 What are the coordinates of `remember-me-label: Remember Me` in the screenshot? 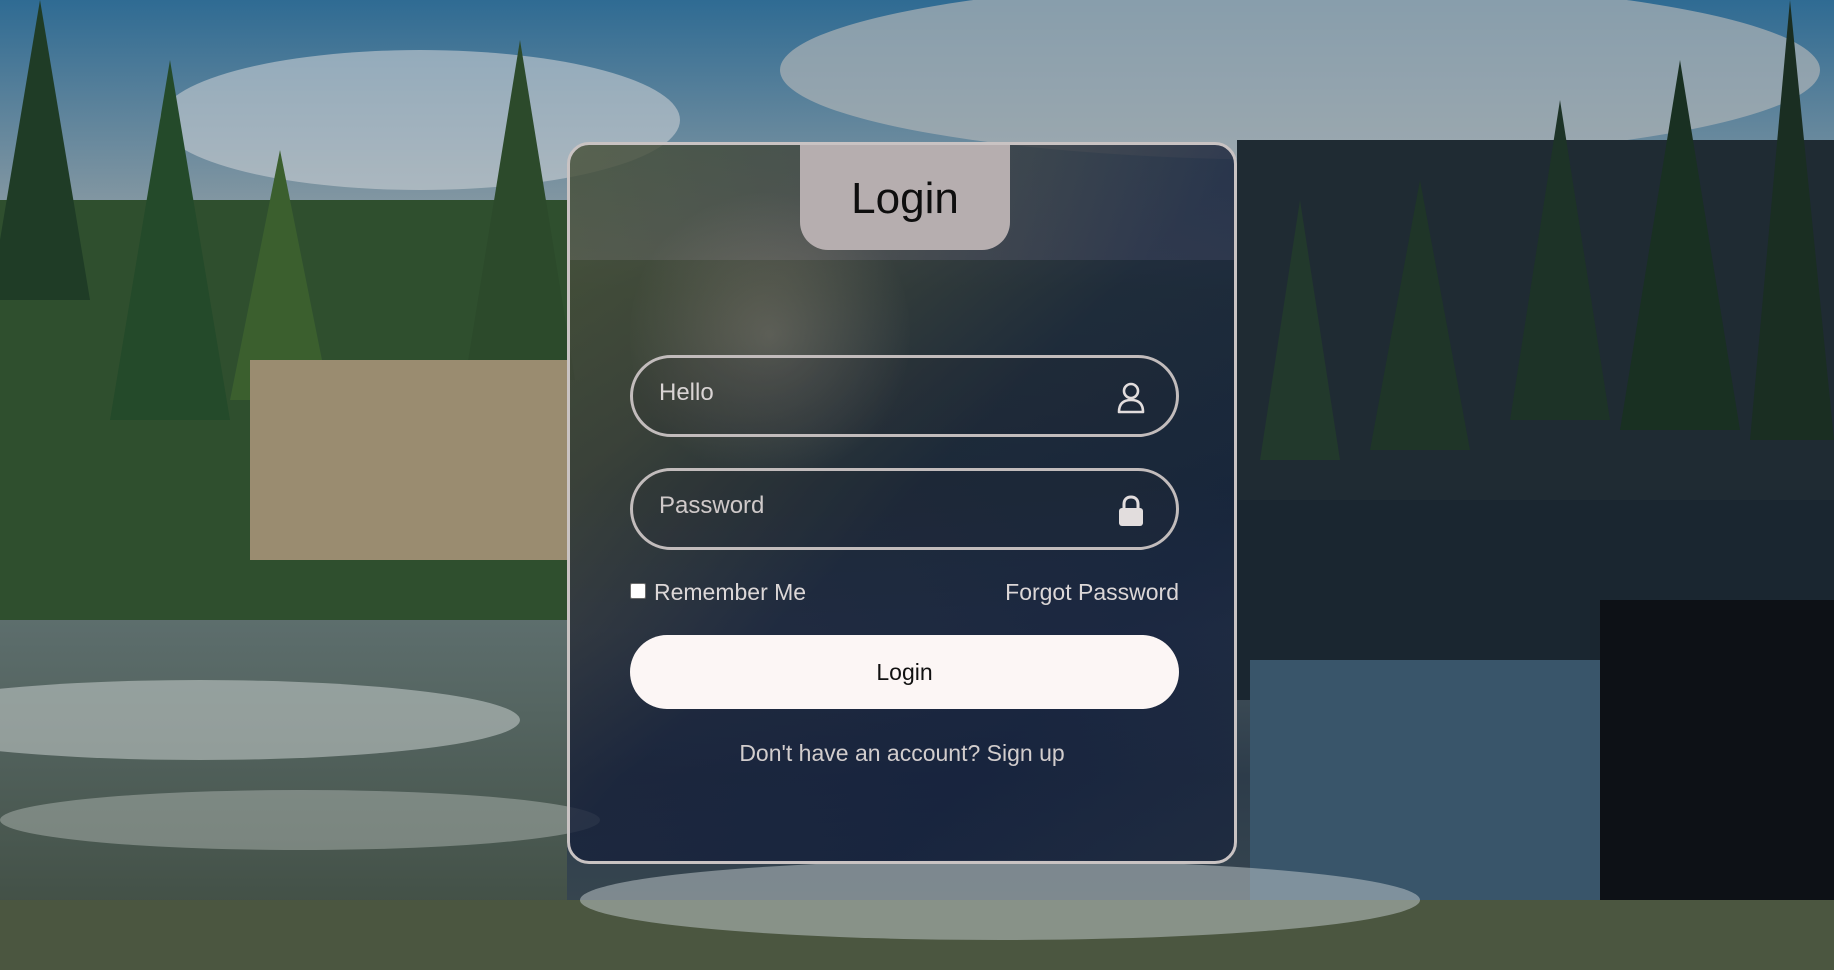 It's located at (730, 592).